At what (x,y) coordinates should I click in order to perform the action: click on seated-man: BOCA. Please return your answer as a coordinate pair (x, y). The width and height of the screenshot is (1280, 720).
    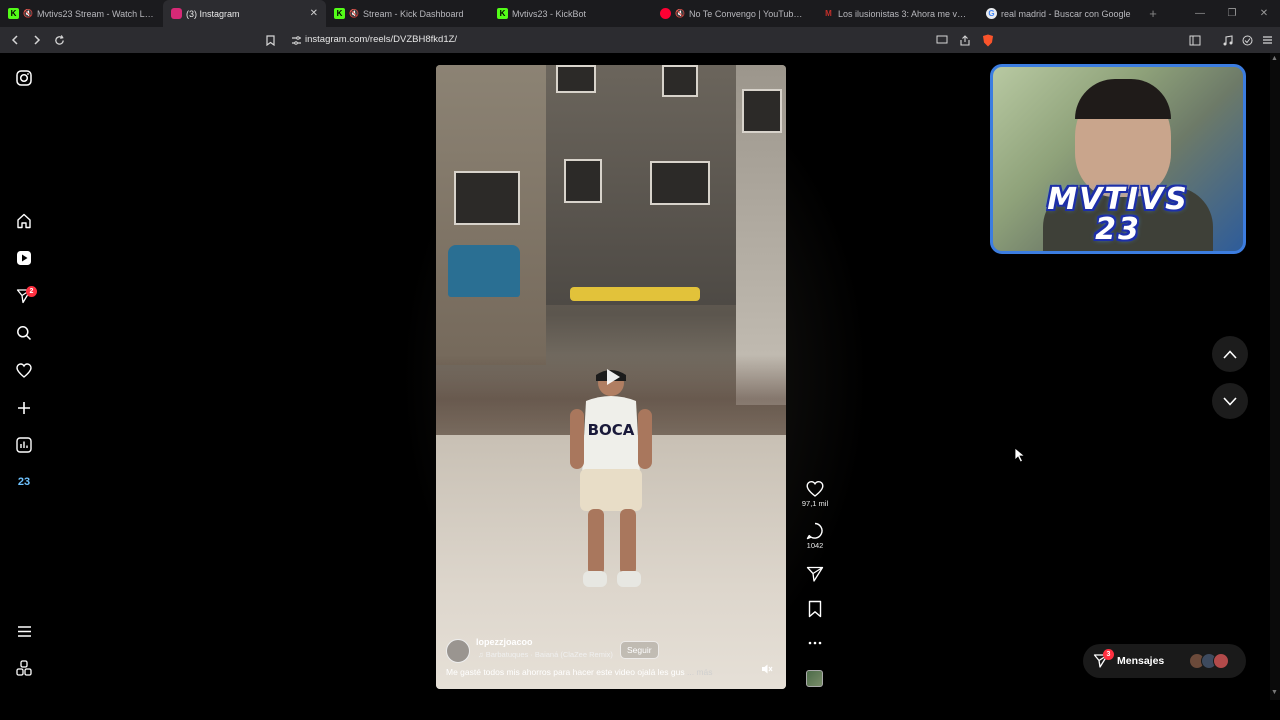
    Looking at the image, I should click on (611, 478).